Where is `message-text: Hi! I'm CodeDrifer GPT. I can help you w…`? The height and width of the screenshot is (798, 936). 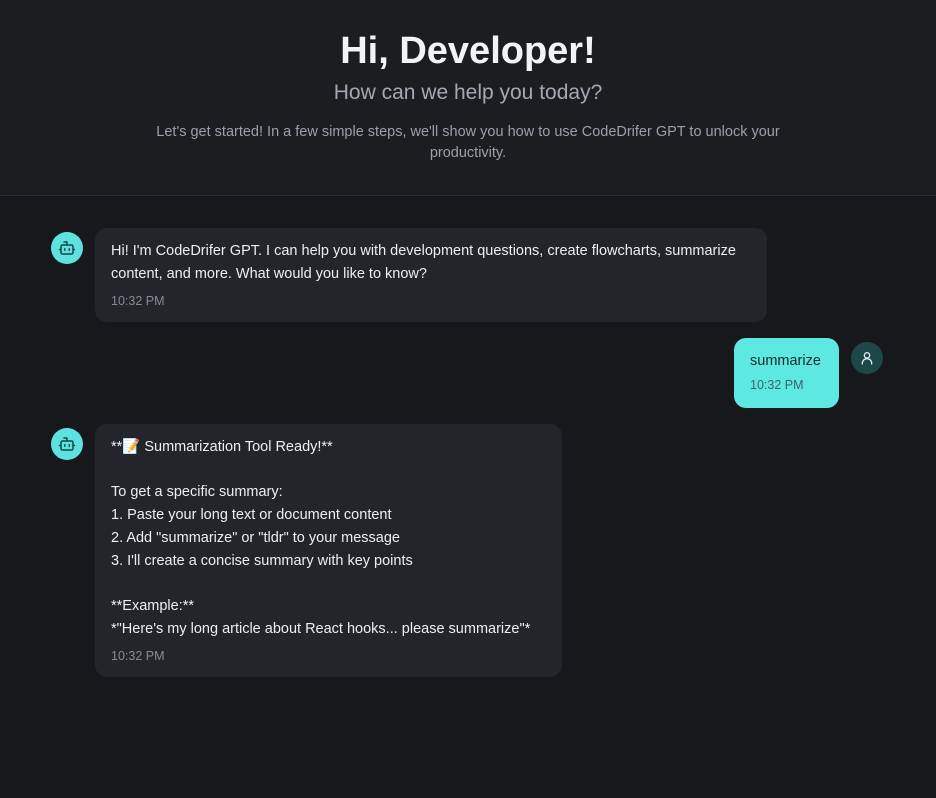
message-text: Hi! I'm CodeDrifer GPT. I can help you w… is located at coordinates (425, 262).